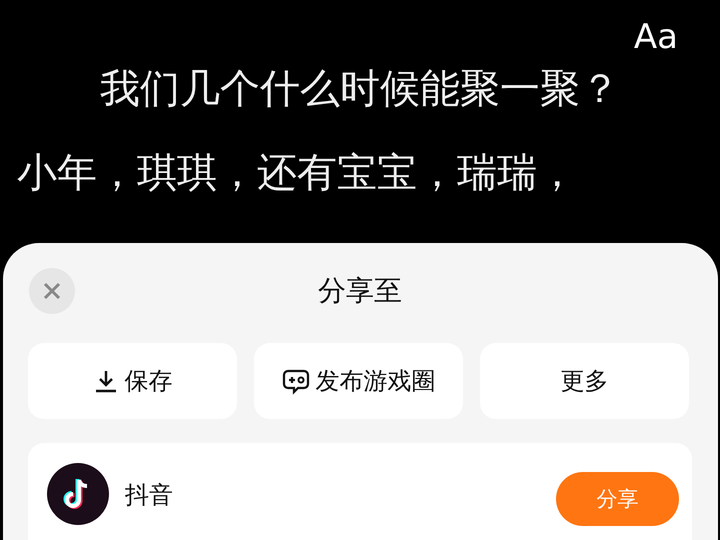 The image size is (720, 540). What do you see at coordinates (360, 89) in the screenshot?
I see `subtitle-text: 我们几个什么时候能聚一聚？` at bounding box center [360, 89].